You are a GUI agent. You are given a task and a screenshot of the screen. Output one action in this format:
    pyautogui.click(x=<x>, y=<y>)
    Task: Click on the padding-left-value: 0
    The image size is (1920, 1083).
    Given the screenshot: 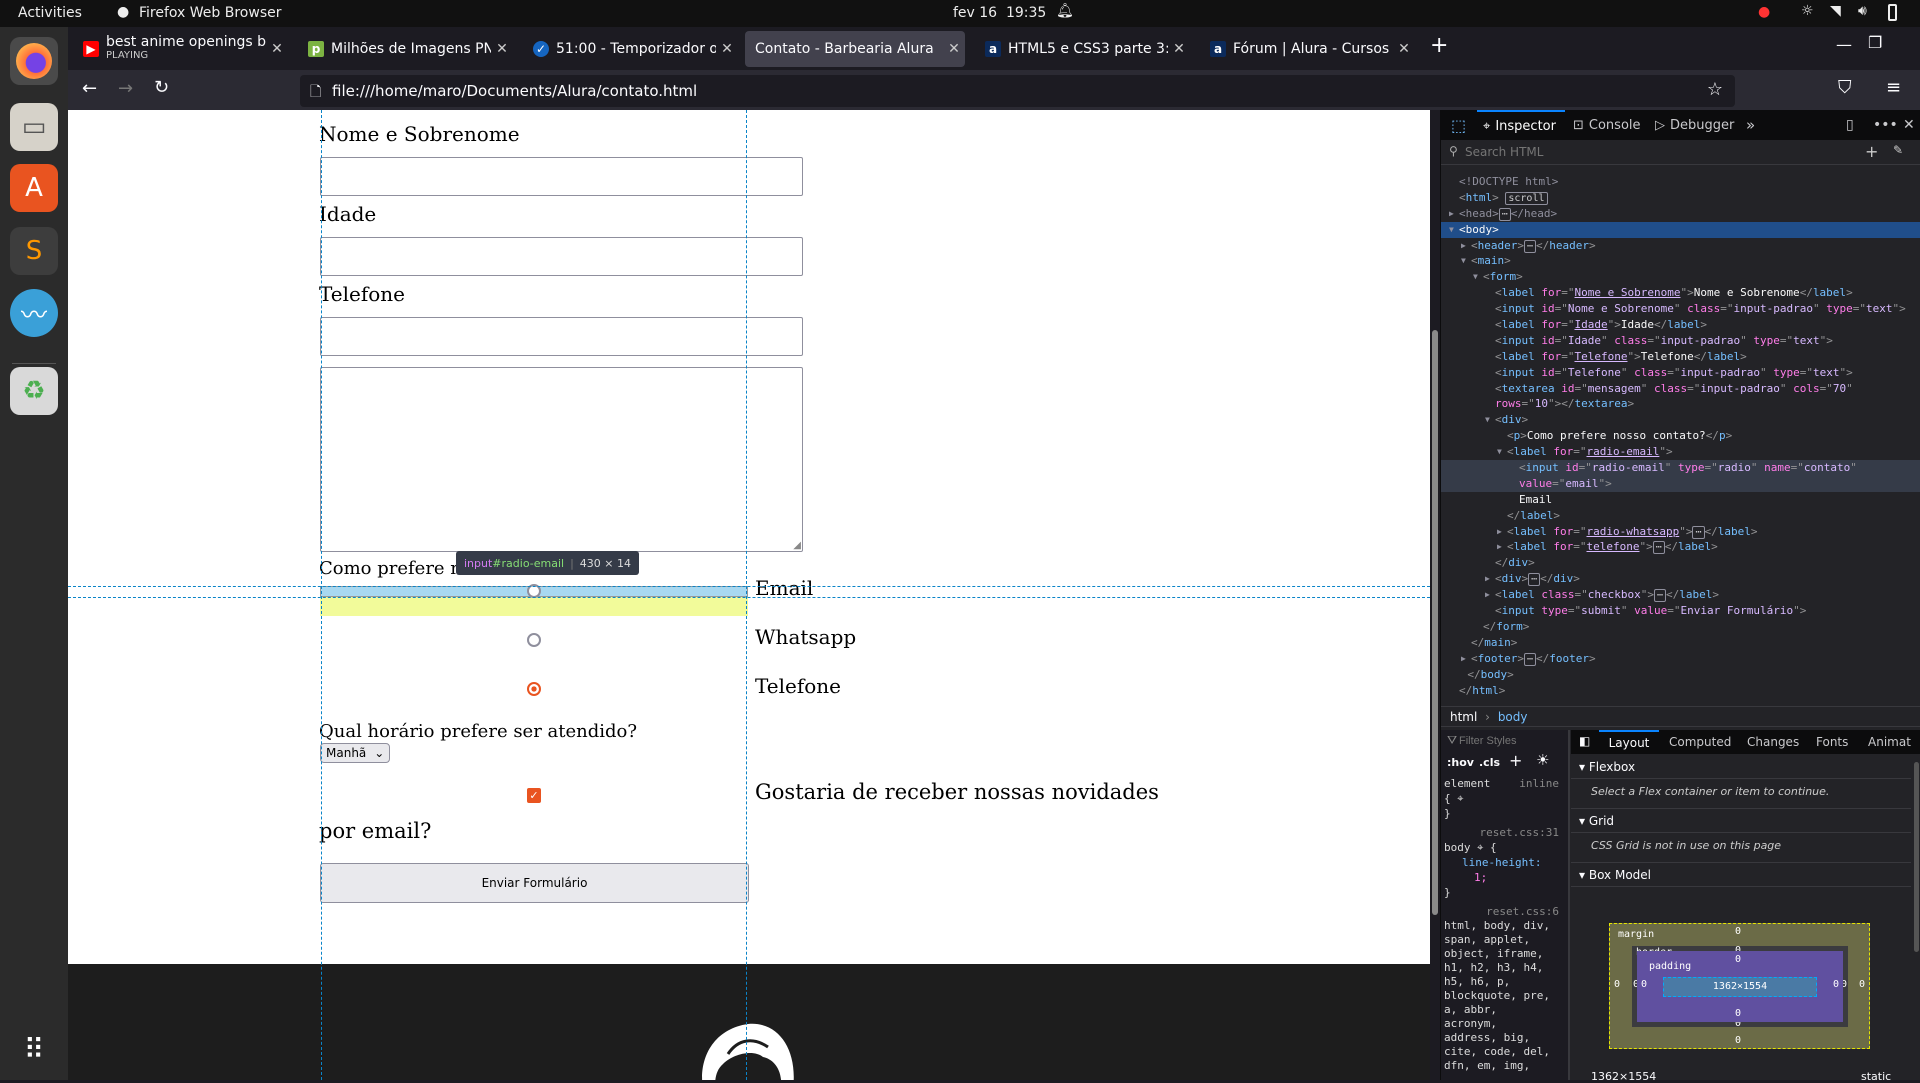 What is the action you would take?
    pyautogui.click(x=1644, y=984)
    